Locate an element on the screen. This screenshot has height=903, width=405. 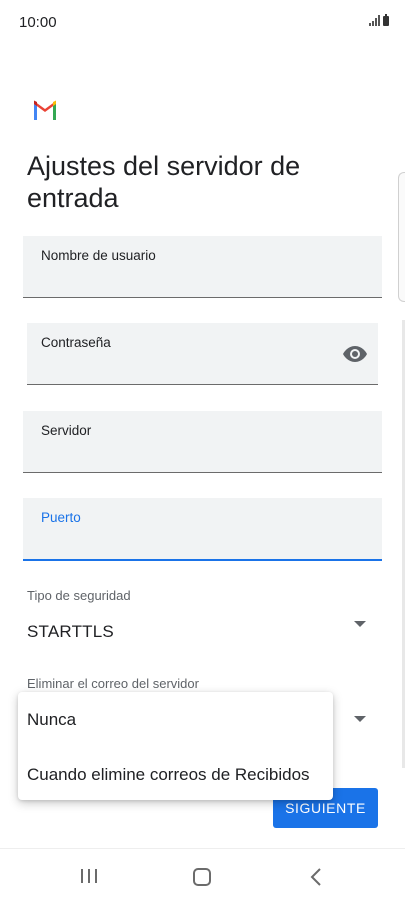
menu-option-on-delete-inbox: Cuando elimine correos de Recibidos is located at coordinates (168, 775).